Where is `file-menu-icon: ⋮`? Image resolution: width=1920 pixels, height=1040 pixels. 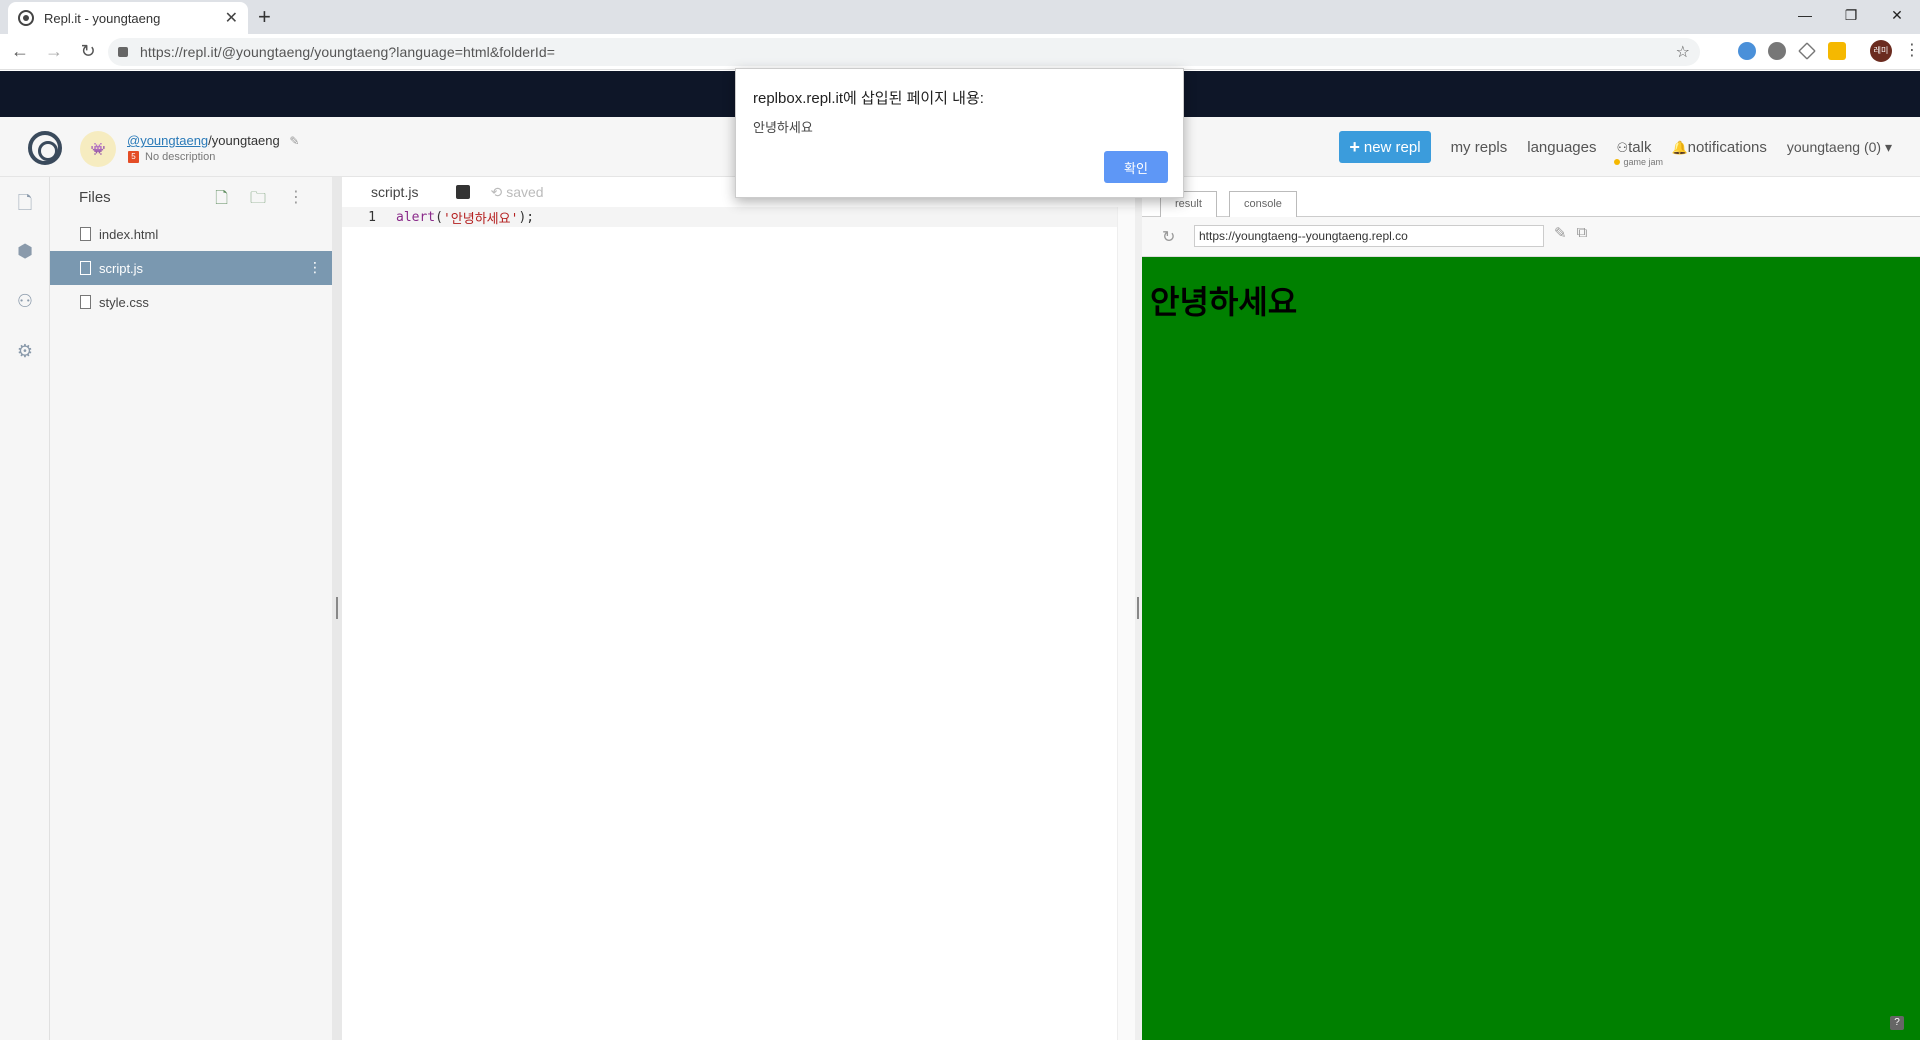 file-menu-icon: ⋮ is located at coordinates (315, 267).